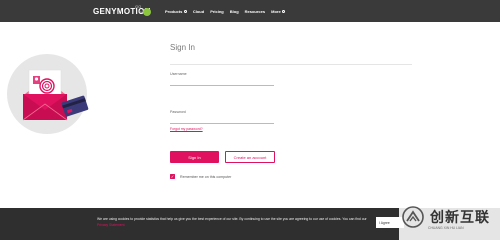 This screenshot has height=240, width=500. I want to click on watermark-subtitle: CHUANG XIN HU LIAN, so click(446, 228).